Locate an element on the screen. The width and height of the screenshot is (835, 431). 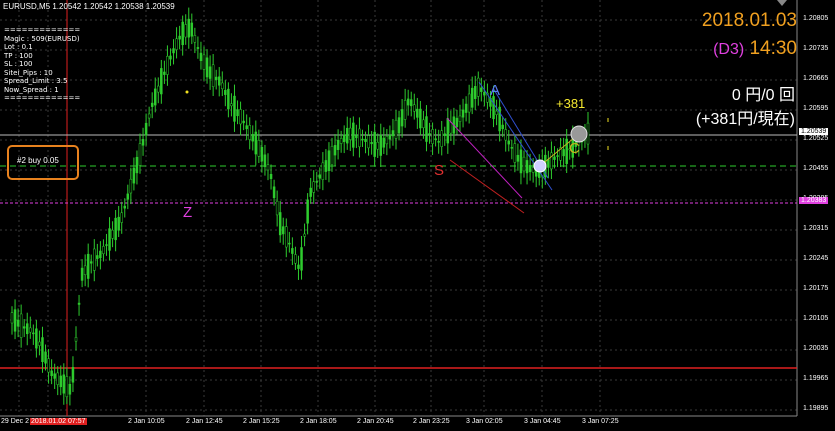
order-label: #2 buy 0.05 is located at coordinates (38, 160).